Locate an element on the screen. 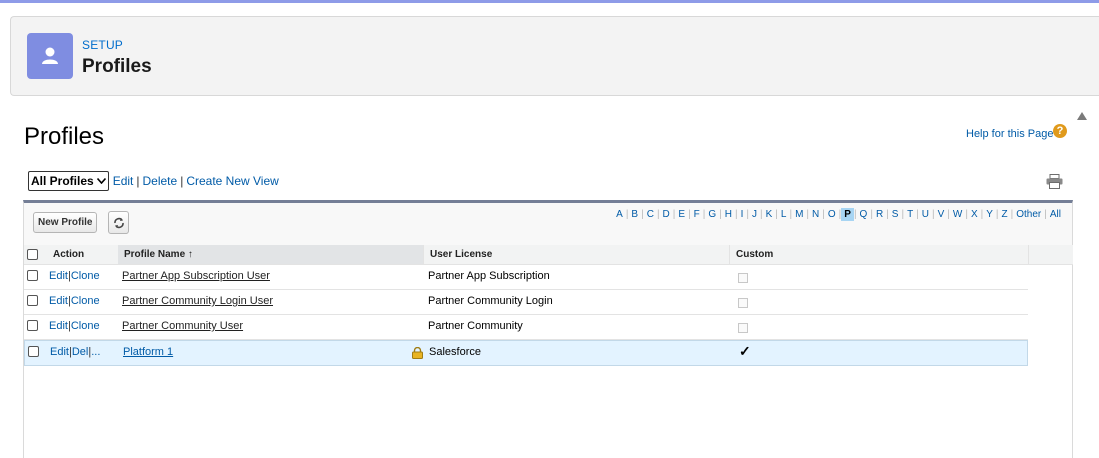 The height and width of the screenshot is (458, 1099). table-header-filler is located at coordinates (1050, 255).